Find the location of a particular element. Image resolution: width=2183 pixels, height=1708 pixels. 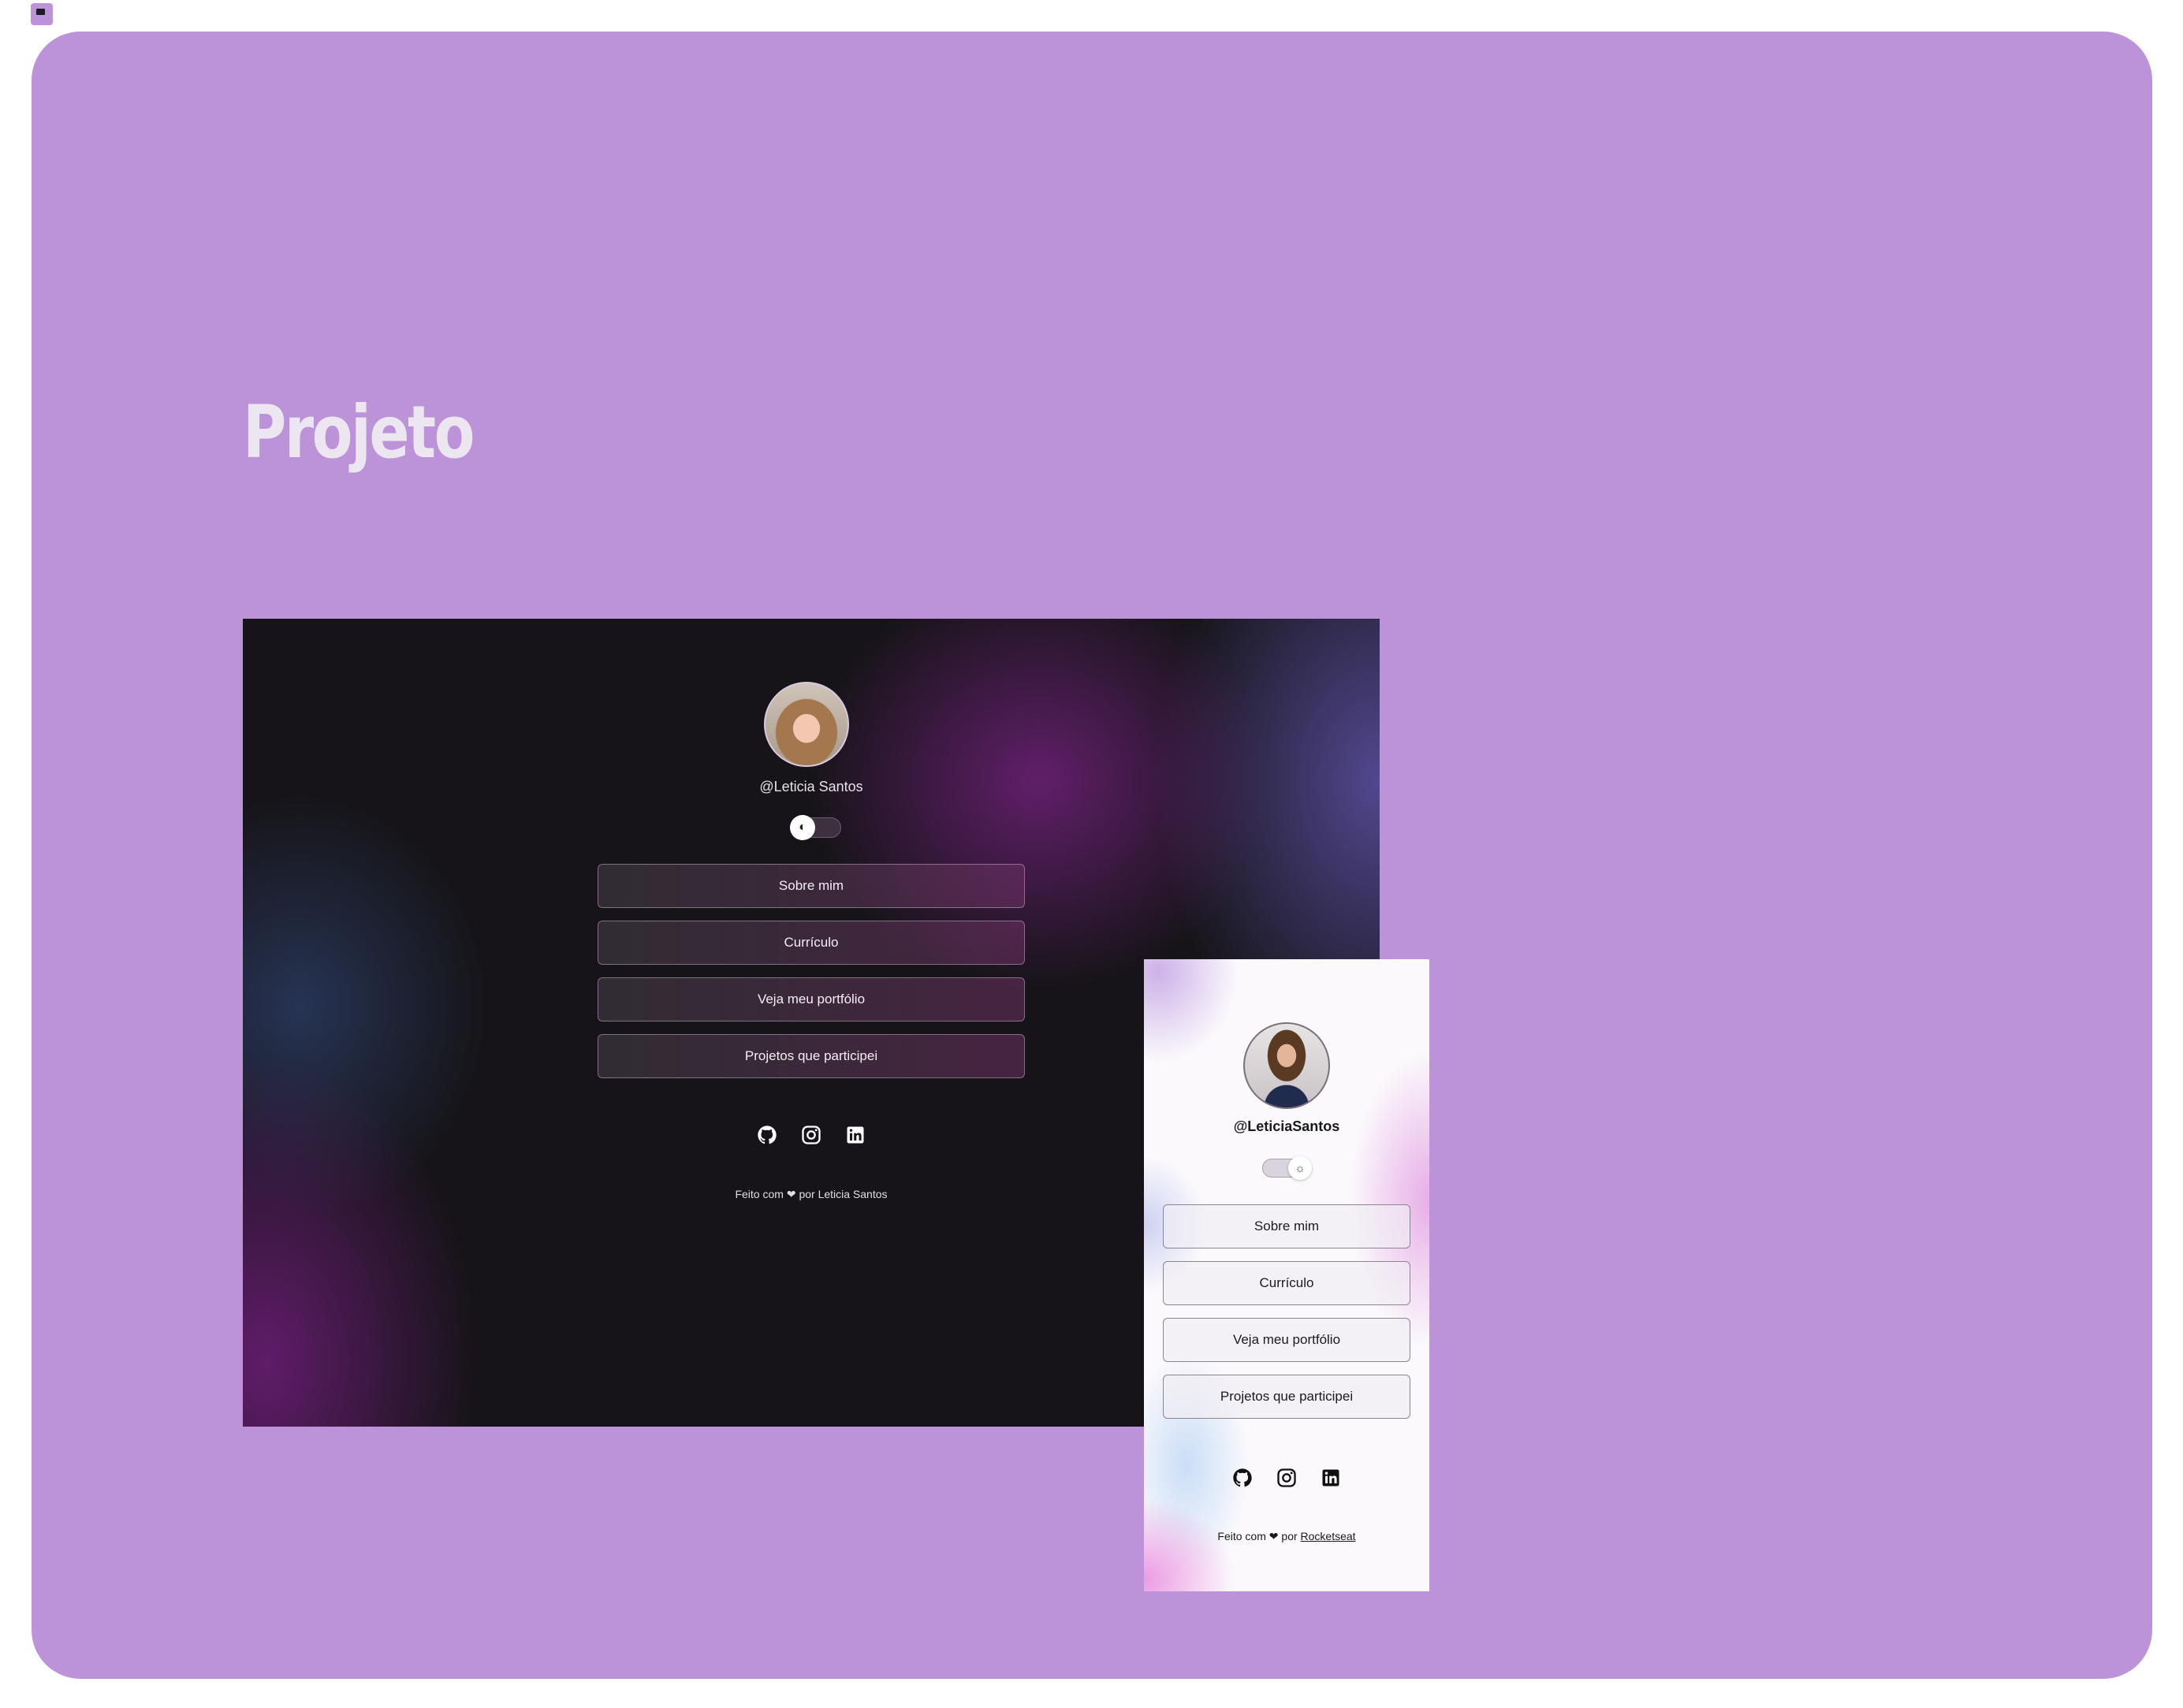

footer-author: Leticia Santos is located at coordinates (853, 1194).